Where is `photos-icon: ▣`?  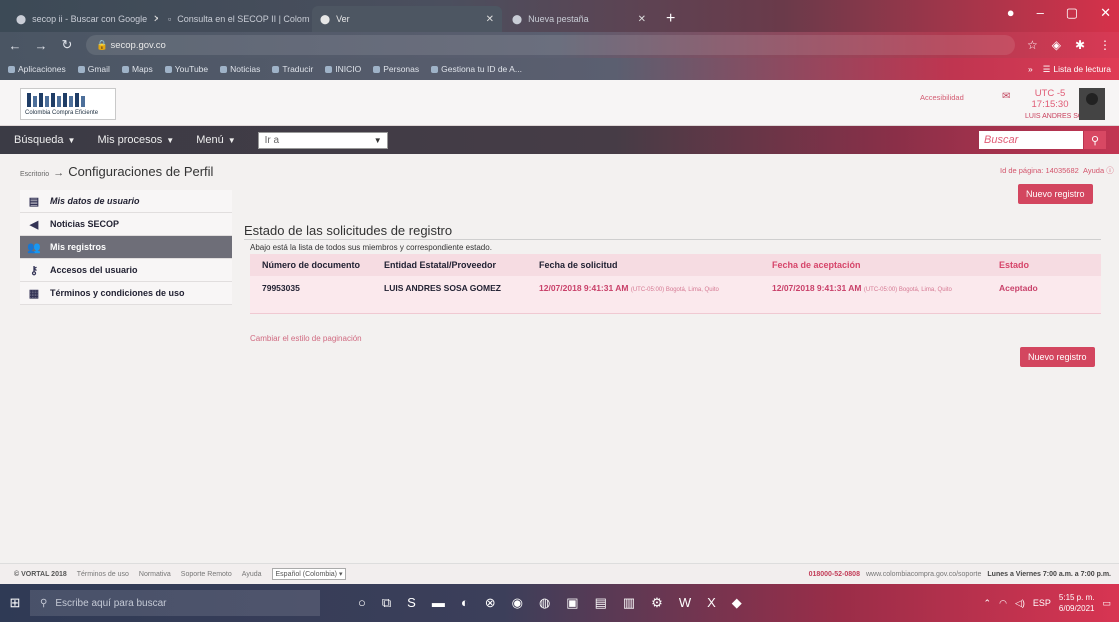
photos-icon: ▣ is located at coordinates (572, 603).